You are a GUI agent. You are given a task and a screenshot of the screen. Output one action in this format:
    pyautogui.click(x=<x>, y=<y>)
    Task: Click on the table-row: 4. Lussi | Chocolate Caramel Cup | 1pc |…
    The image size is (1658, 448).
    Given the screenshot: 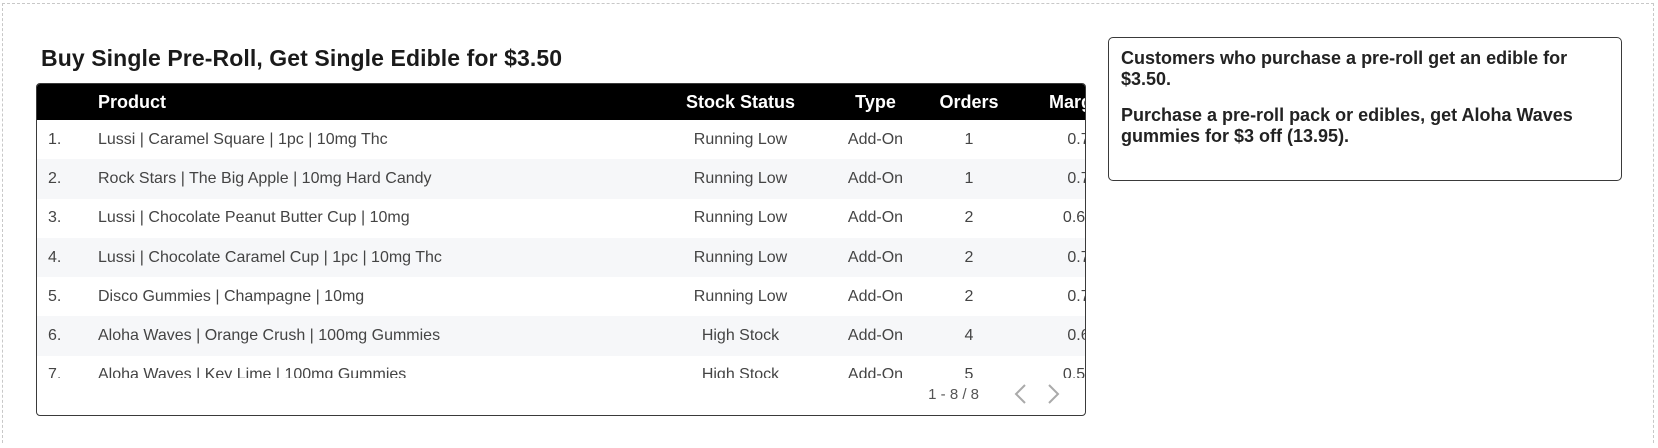 What is the action you would take?
    pyautogui.click(x=561, y=257)
    